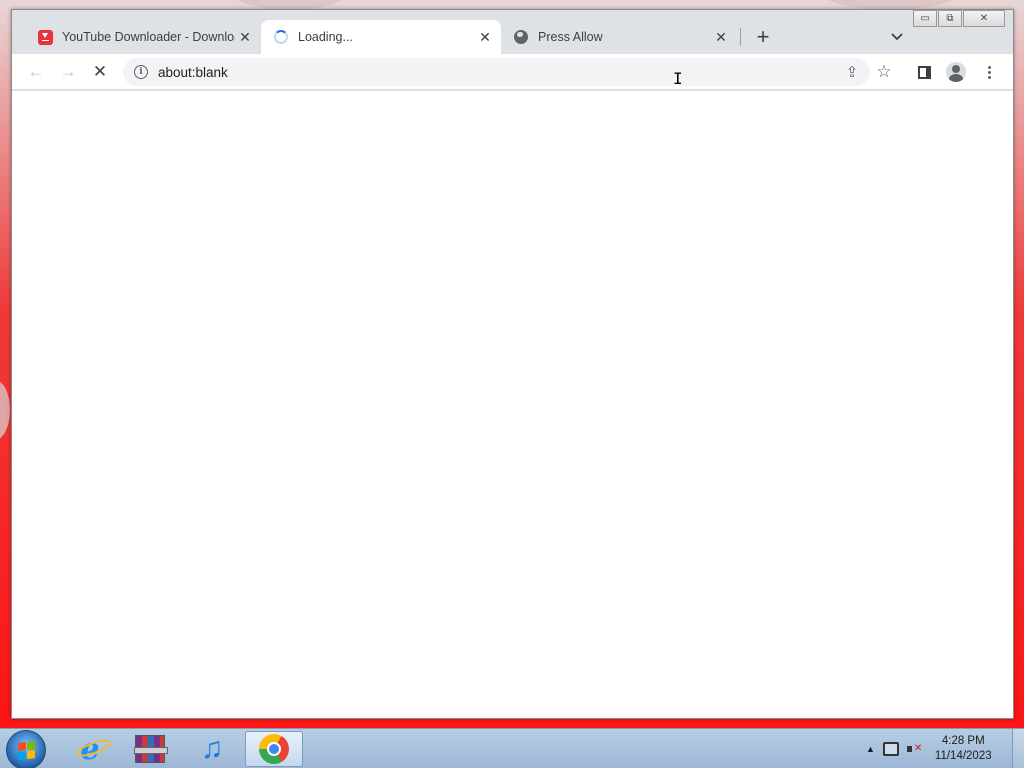  Describe the element at coordinates (984, 18) in the screenshot. I see `close-window-button: ✕` at that location.